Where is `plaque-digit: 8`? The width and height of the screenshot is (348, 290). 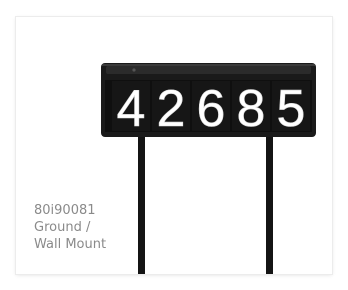
plaque-digit: 8 is located at coordinates (251, 109).